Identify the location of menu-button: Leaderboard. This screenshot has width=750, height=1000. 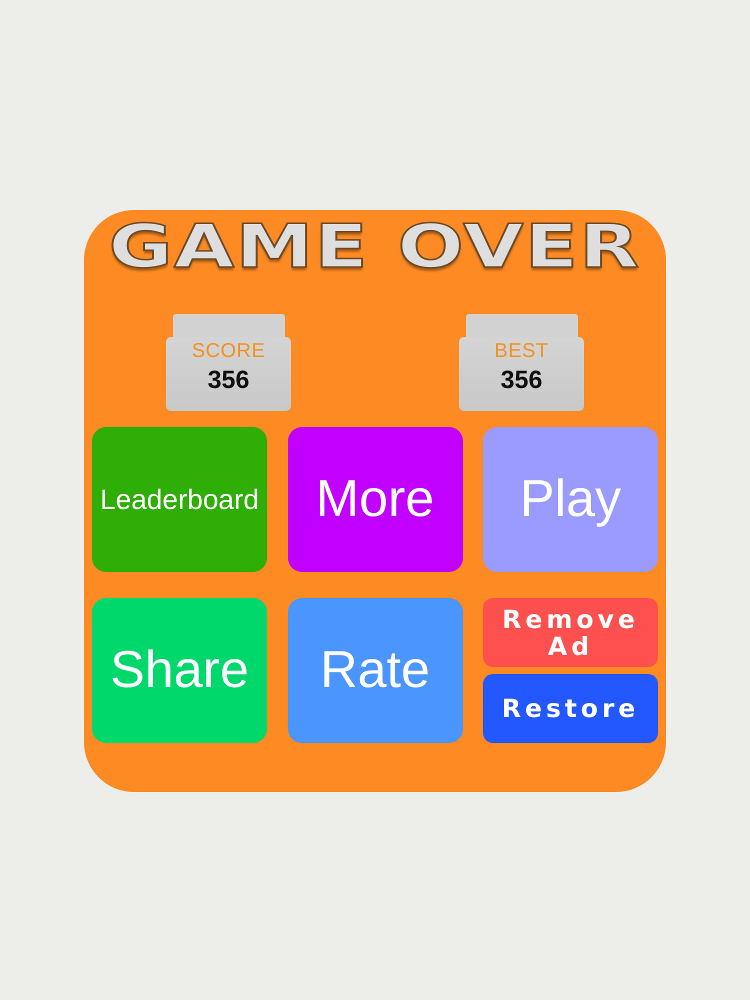
(179, 499).